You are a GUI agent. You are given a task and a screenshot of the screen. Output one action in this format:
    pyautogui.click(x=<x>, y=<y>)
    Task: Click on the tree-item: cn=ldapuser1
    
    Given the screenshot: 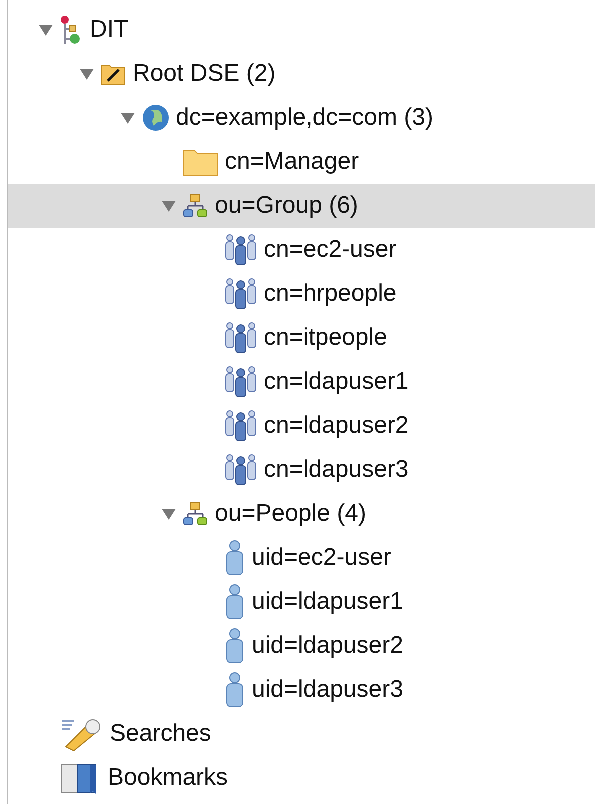 What is the action you would take?
    pyautogui.click(x=301, y=382)
    